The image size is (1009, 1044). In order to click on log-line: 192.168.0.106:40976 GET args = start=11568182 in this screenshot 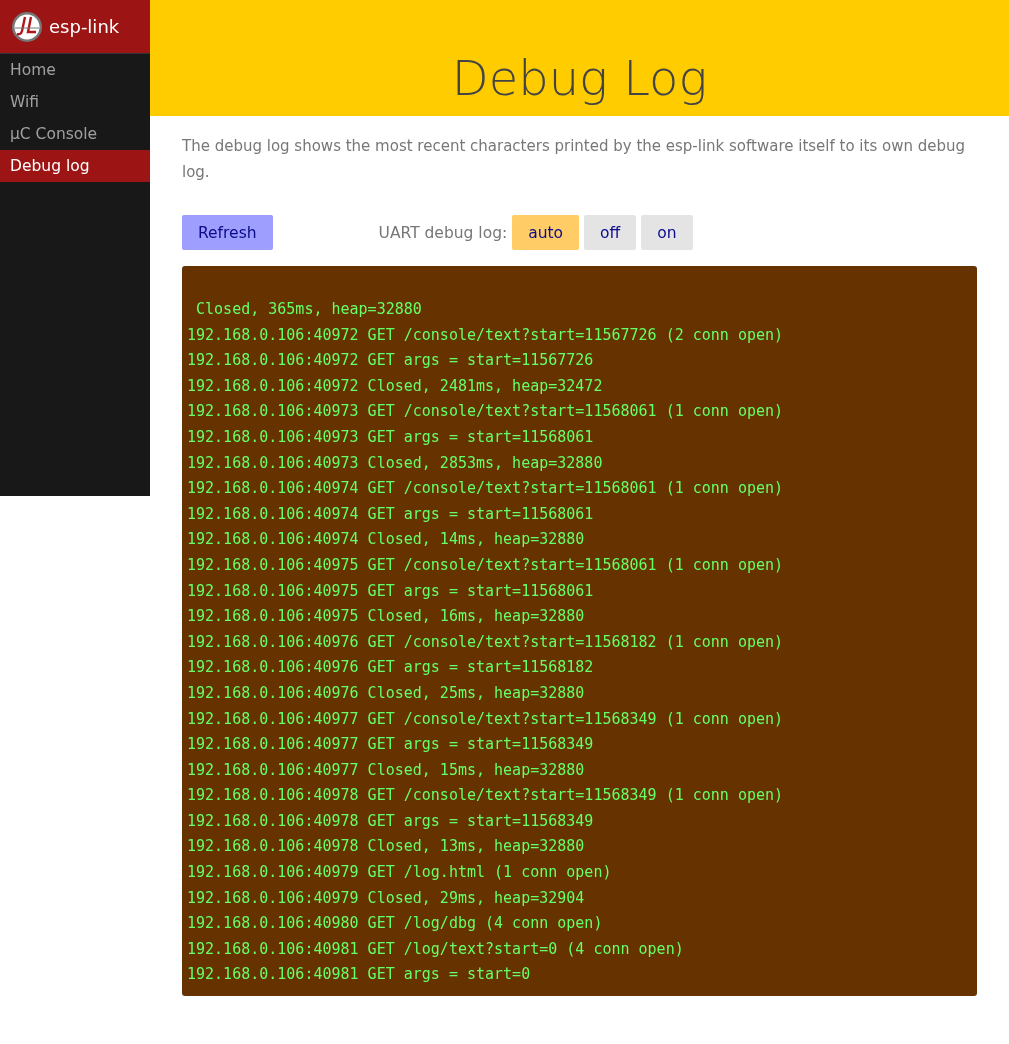, I will do `click(391, 668)`.